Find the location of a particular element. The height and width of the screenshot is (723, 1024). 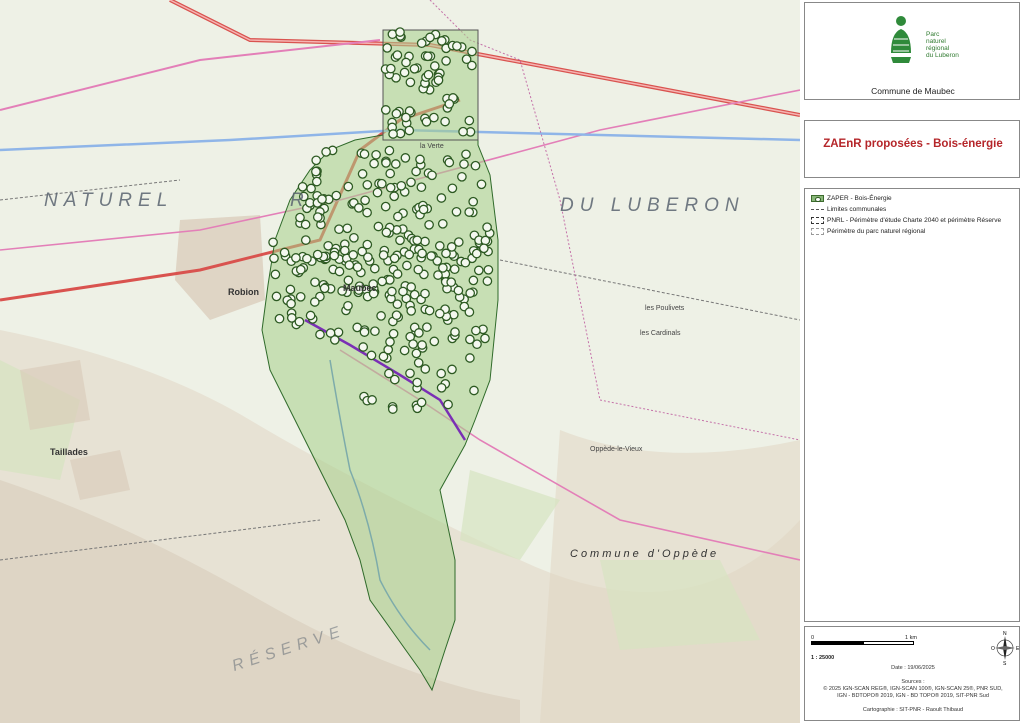

town-maubec: Maubec is located at coordinates (360, 288).